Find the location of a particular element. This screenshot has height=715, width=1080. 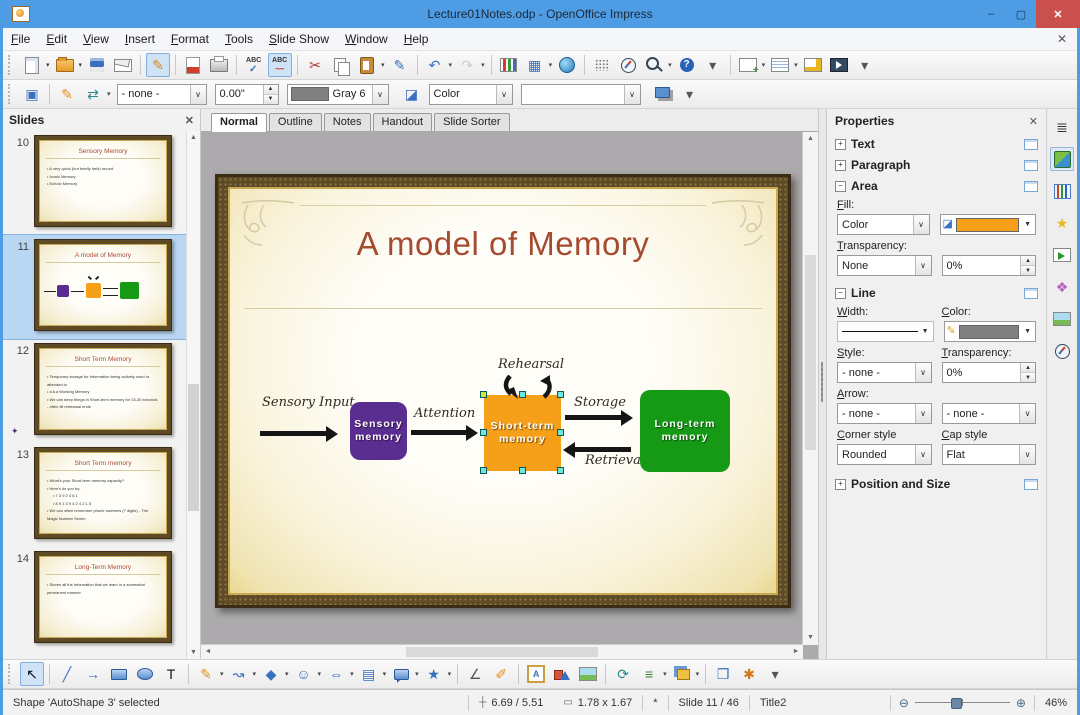

spellcheck-button is located at coordinates (254, 65).